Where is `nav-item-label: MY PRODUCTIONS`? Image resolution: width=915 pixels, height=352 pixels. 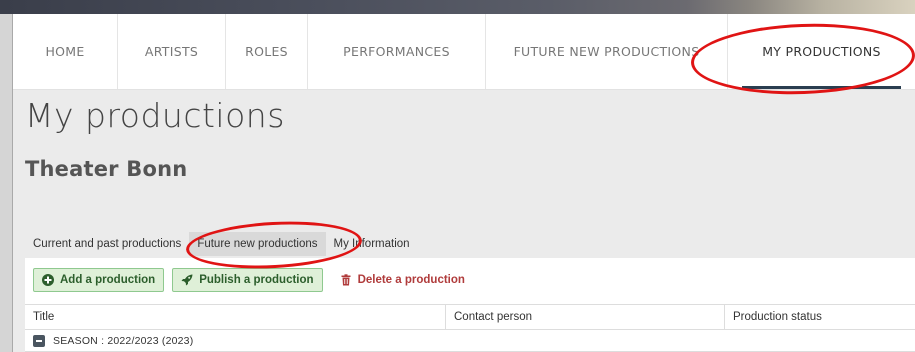
nav-item-label: MY PRODUCTIONS is located at coordinates (821, 51).